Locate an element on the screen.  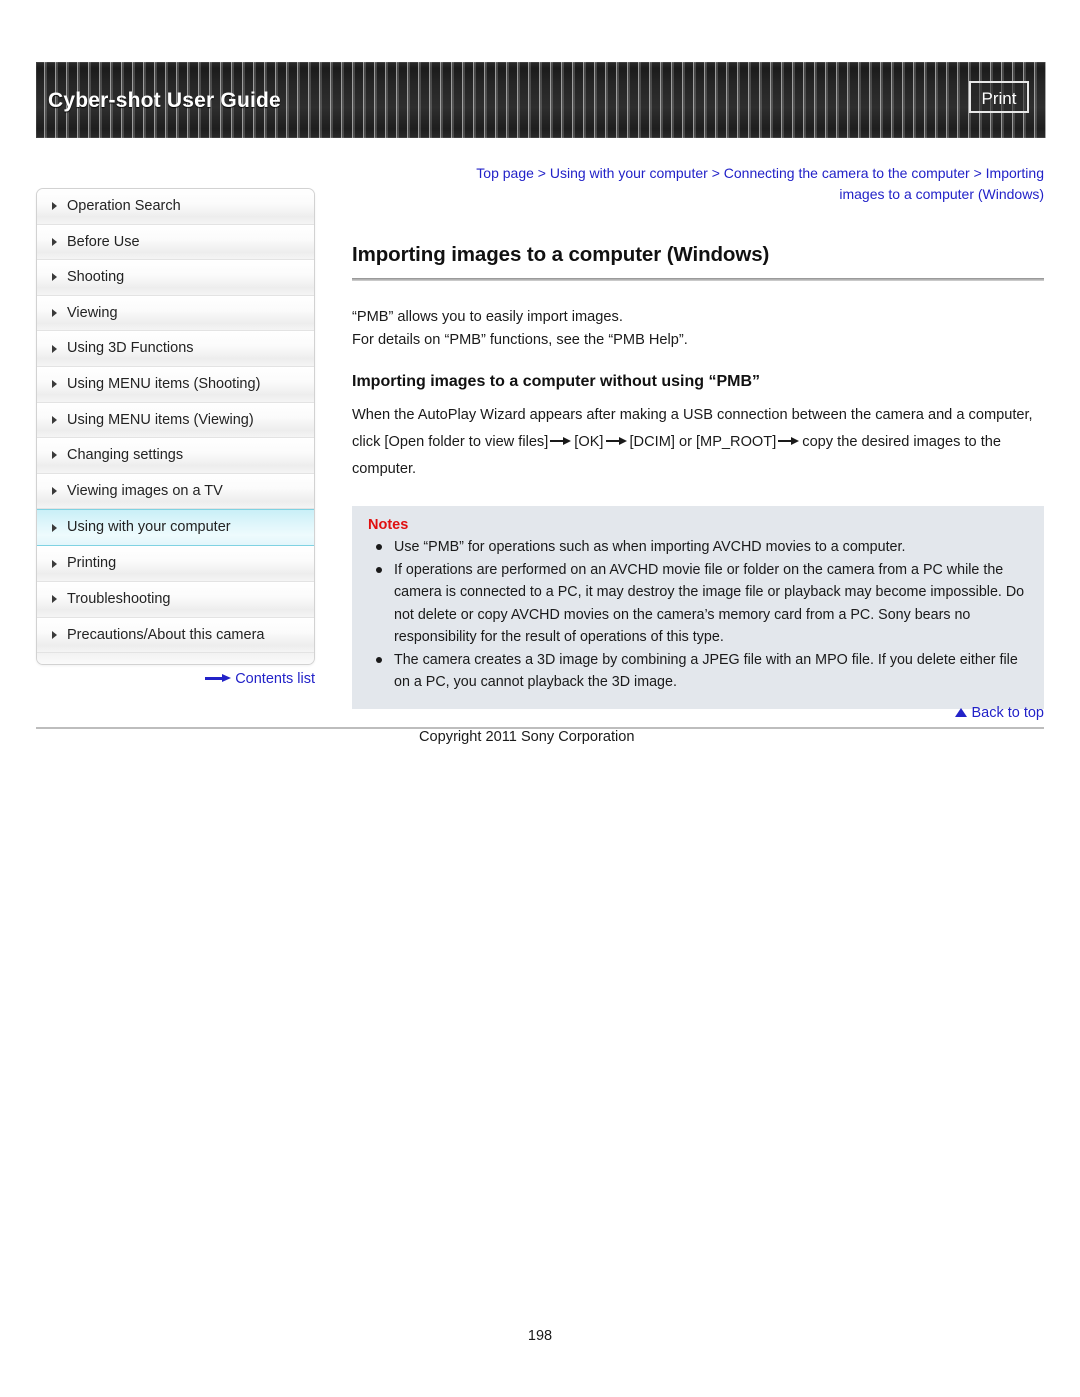
sidebar-item-before-use: Before Use is located at coordinates (175, 242).